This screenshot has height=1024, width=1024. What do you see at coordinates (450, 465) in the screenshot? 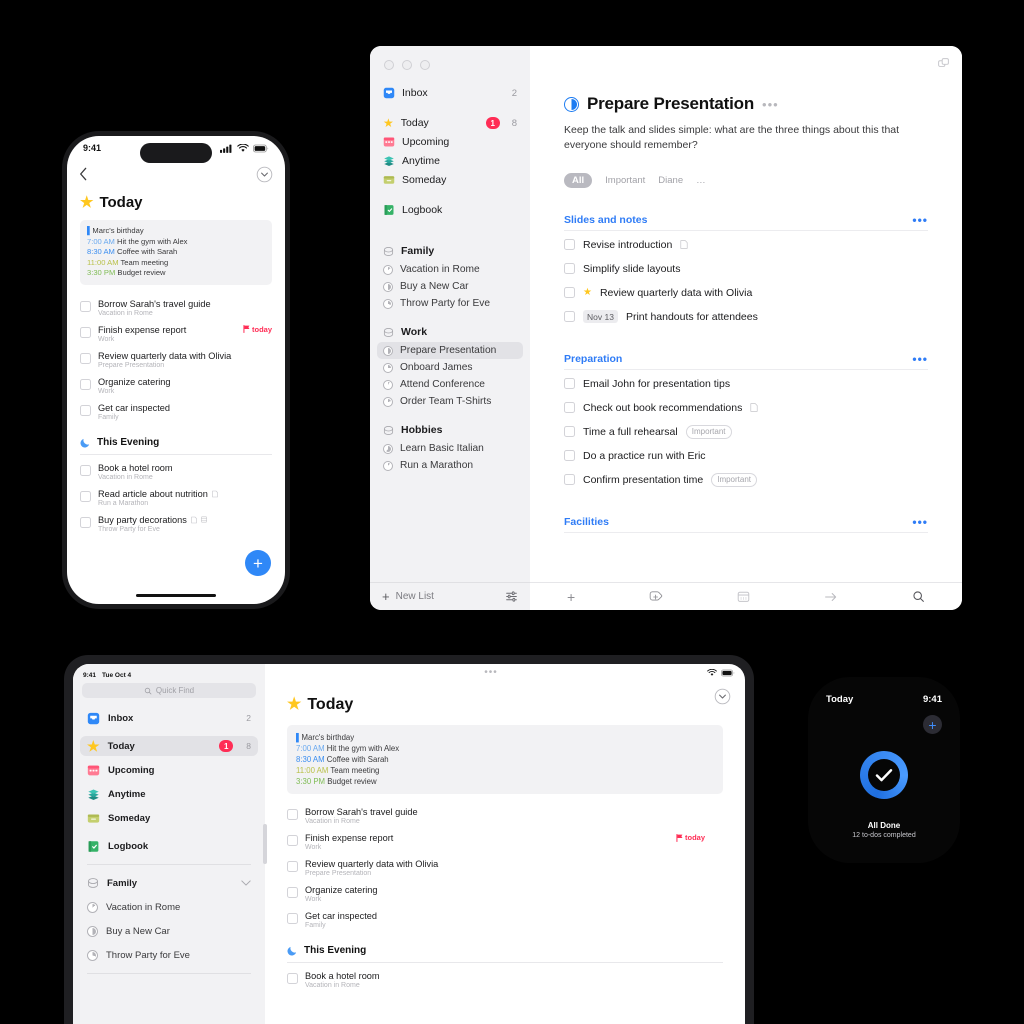
I see `sidebar-project-run-a-marathon: Run a Marathon` at bounding box center [450, 465].